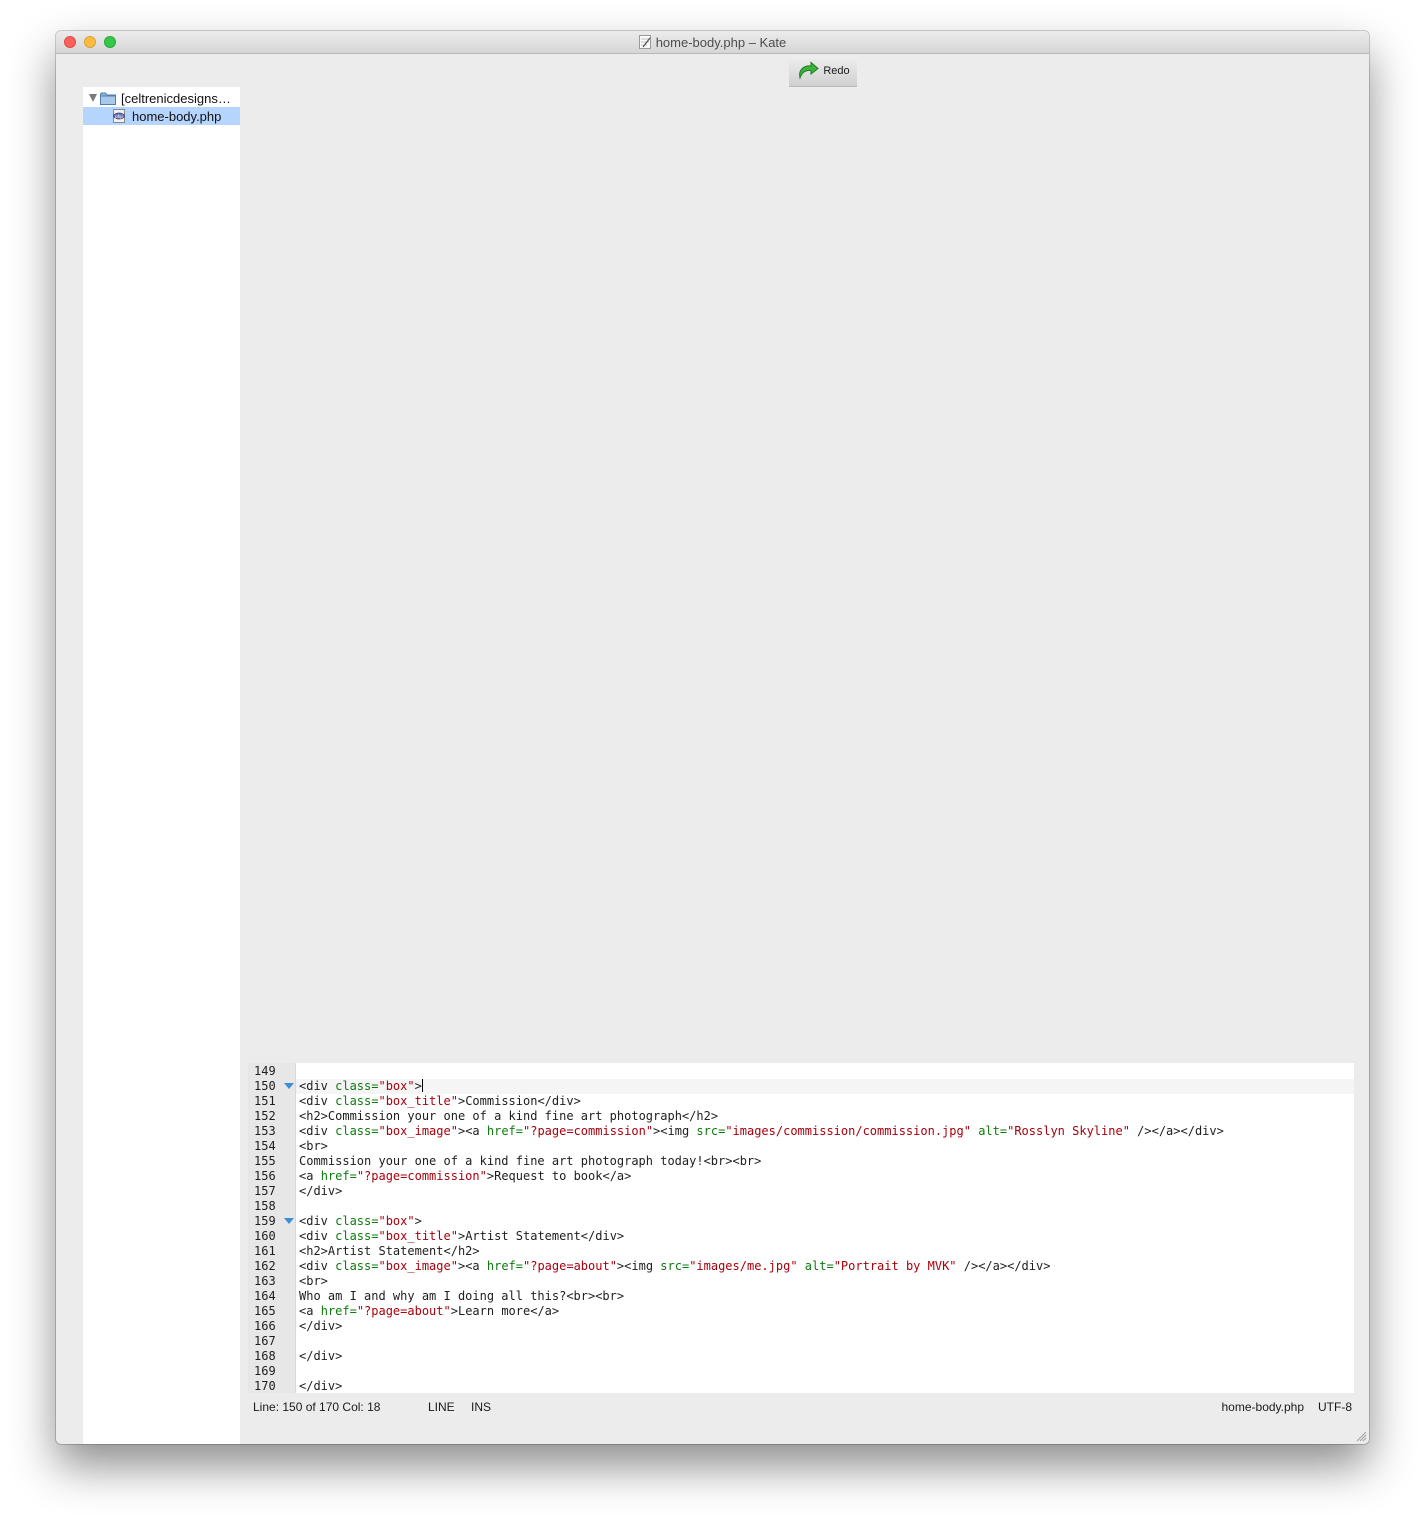 Image resolution: width=1425 pixels, height=1525 pixels. I want to click on code-token: Artist Statement, so click(385, 1251).